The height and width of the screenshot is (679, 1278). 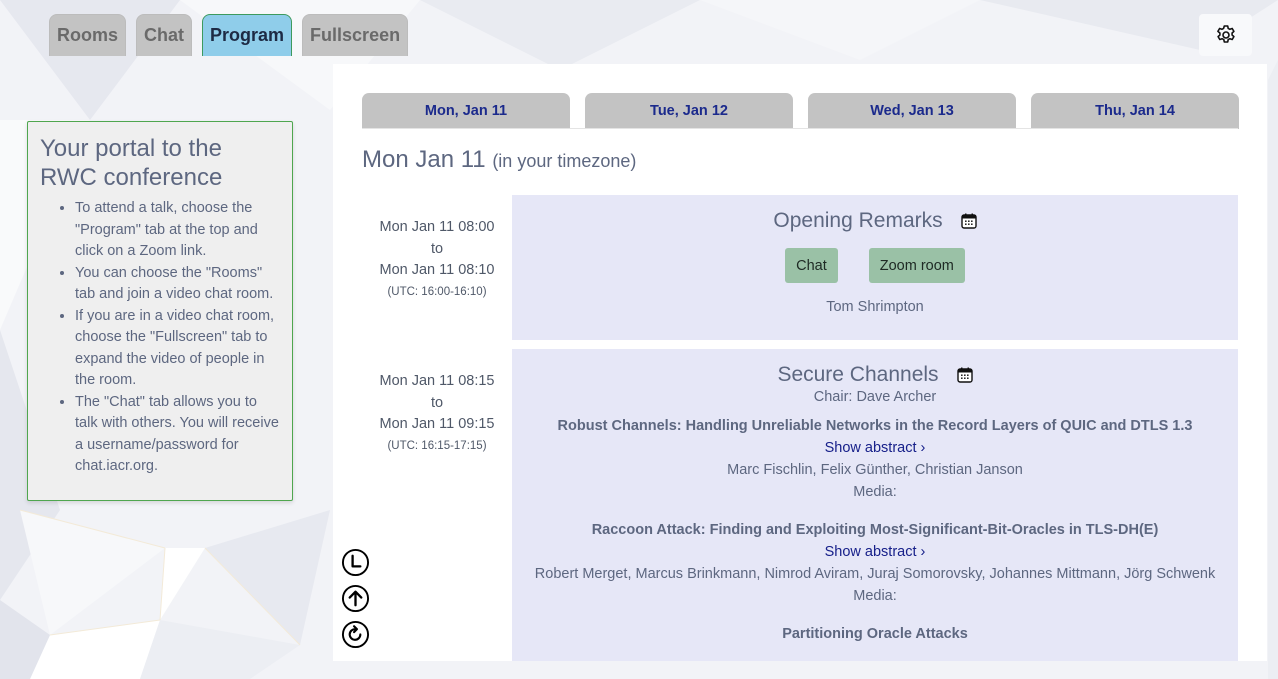 What do you see at coordinates (424, 159) in the screenshot?
I see `day-heading-date: Mon Jan 11` at bounding box center [424, 159].